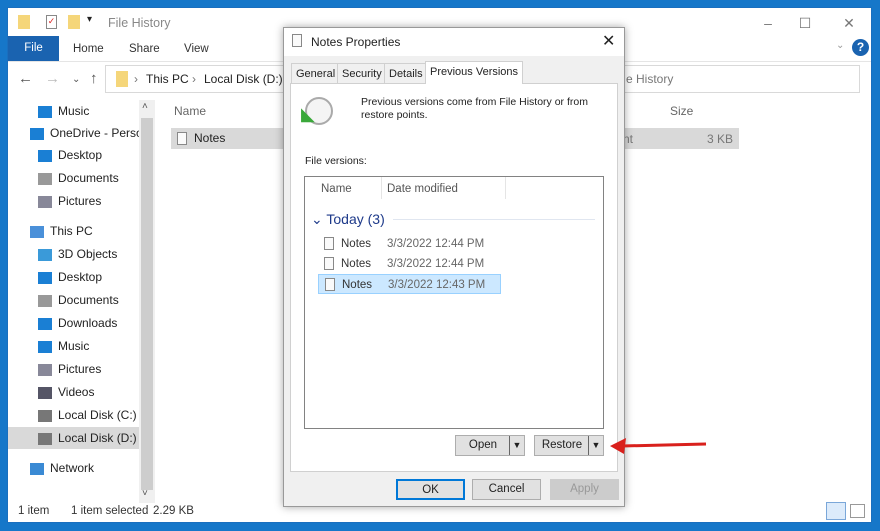 The height and width of the screenshot is (531, 880). I want to click on ribbon-tab-home: Home, so click(88, 49).